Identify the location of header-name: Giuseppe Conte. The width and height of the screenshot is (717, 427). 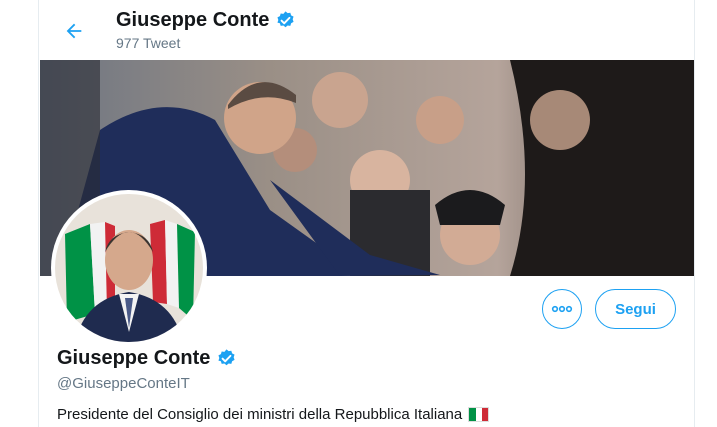
(193, 20).